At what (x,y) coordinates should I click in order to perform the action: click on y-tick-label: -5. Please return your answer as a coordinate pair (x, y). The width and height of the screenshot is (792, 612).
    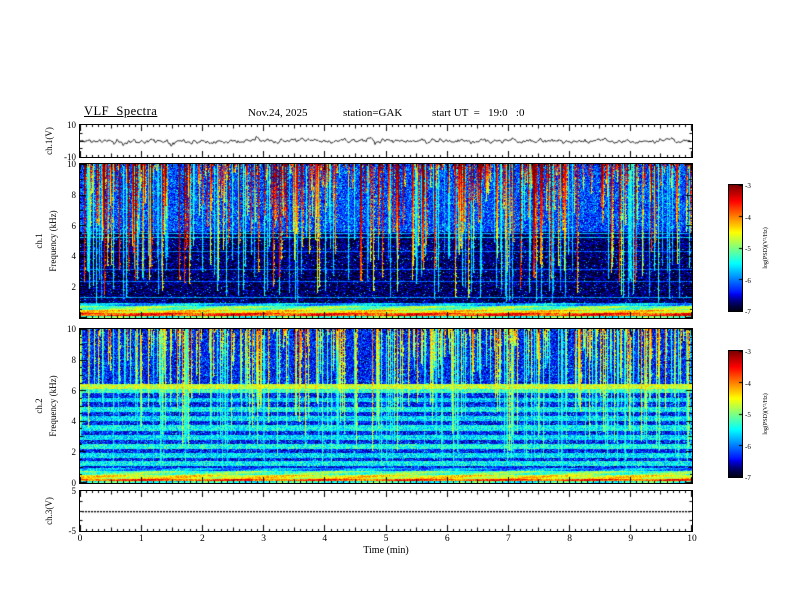
    Looking at the image, I should click on (72, 531).